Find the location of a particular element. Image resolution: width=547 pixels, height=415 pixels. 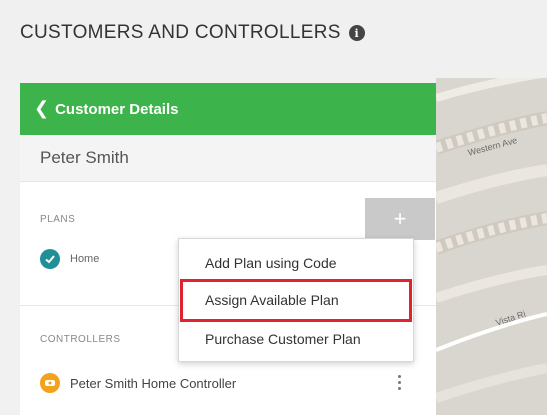

page-title: CUSTOMERS AND CONTROLLERS i is located at coordinates (192, 33).